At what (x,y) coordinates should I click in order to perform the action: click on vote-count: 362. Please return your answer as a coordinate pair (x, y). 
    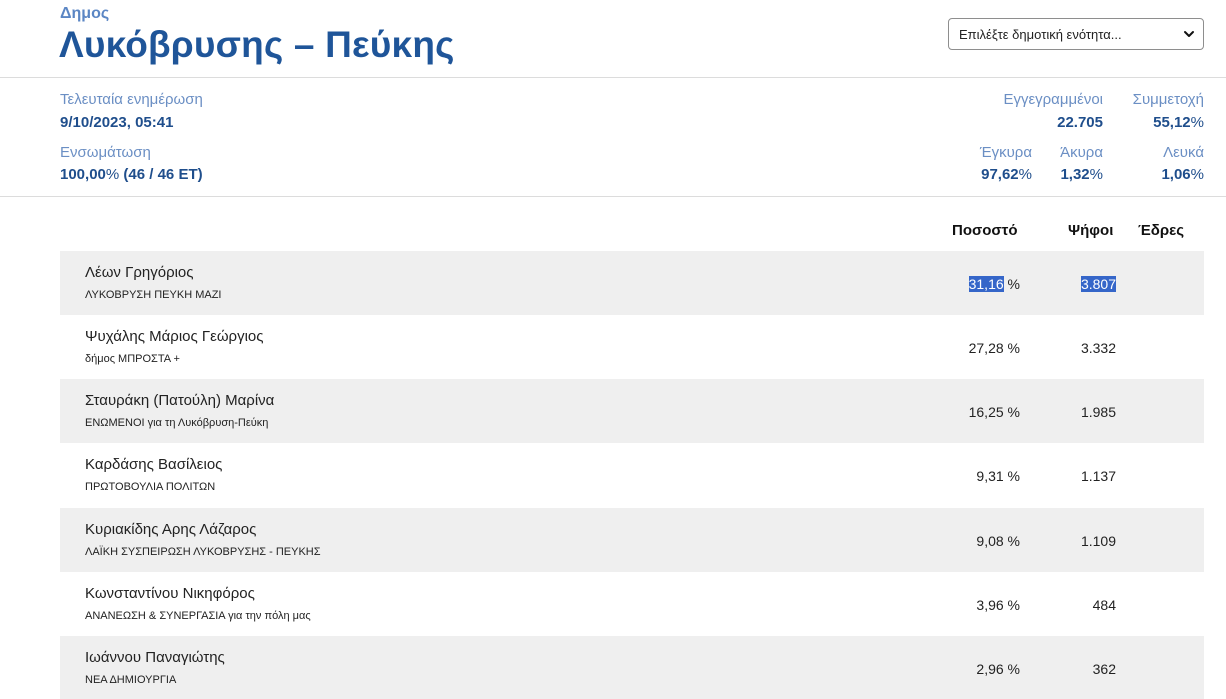
    Looking at the image, I should click on (1104, 669).